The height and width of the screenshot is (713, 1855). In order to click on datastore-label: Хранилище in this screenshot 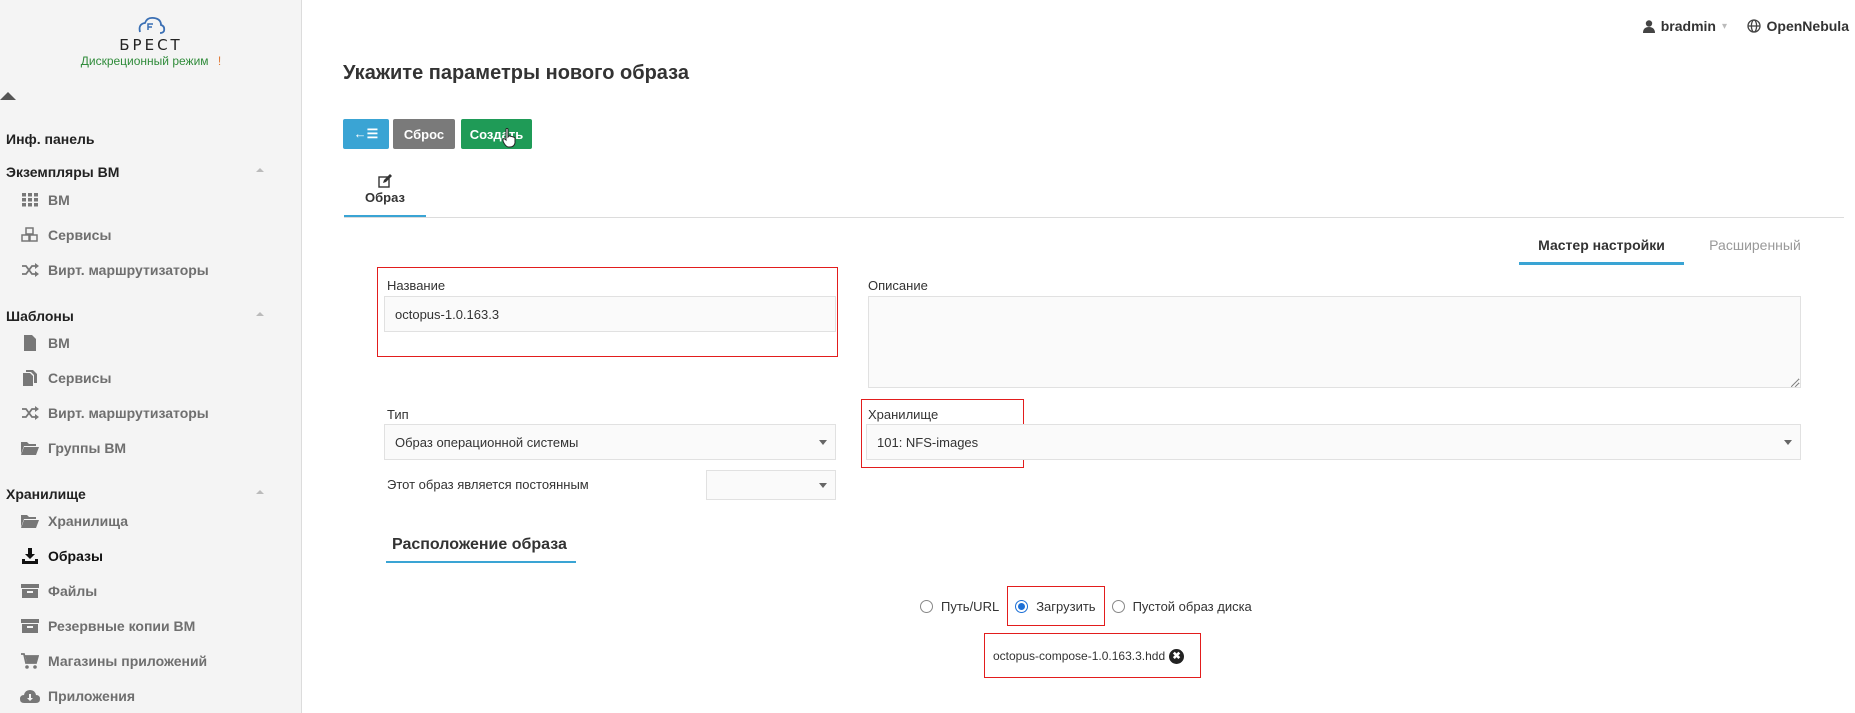, I will do `click(903, 414)`.